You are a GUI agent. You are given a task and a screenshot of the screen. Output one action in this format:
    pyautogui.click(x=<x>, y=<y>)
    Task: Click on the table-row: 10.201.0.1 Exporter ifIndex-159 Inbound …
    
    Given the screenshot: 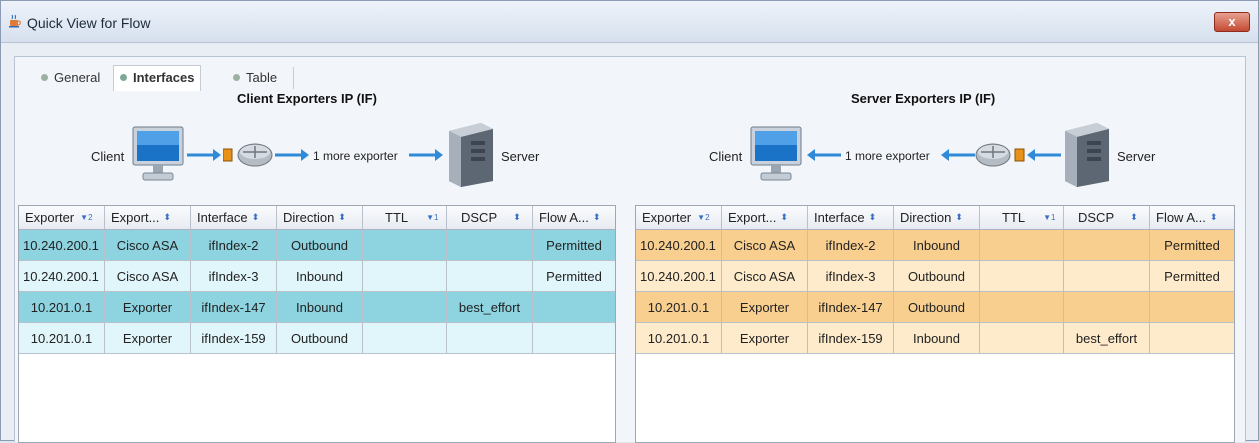 What is the action you would take?
    pyautogui.click(x=935, y=338)
    